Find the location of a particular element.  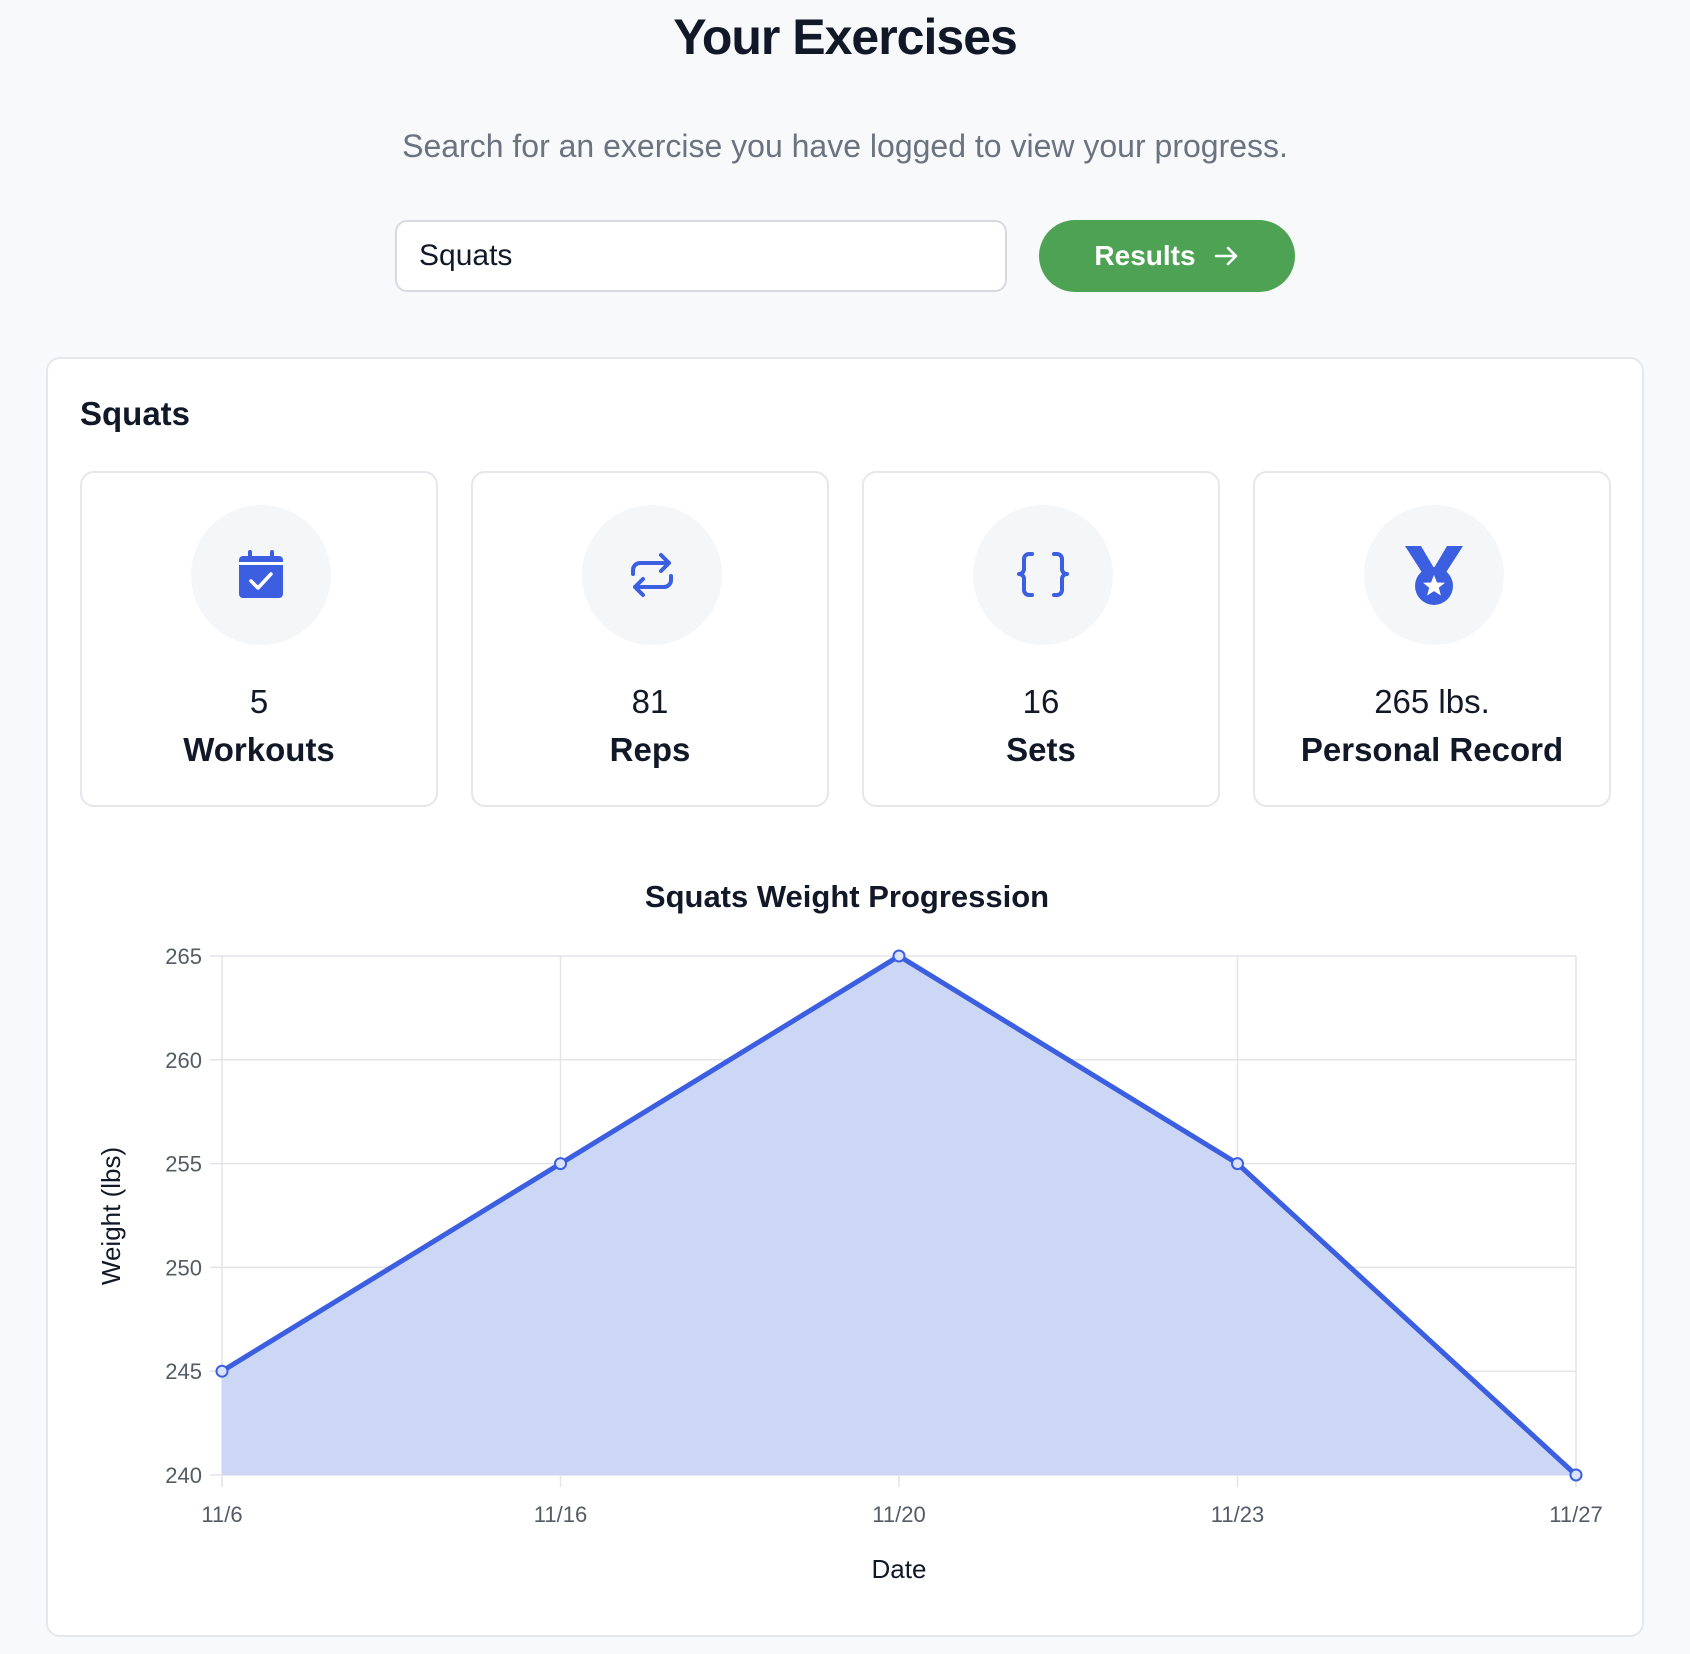

page-title: Your Exercises is located at coordinates (845, 37).